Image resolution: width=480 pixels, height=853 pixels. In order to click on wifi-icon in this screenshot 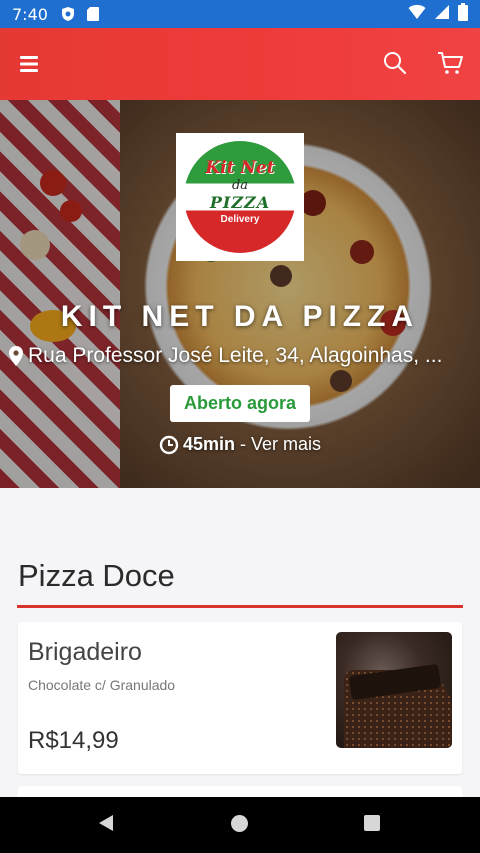, I will do `click(417, 14)`.